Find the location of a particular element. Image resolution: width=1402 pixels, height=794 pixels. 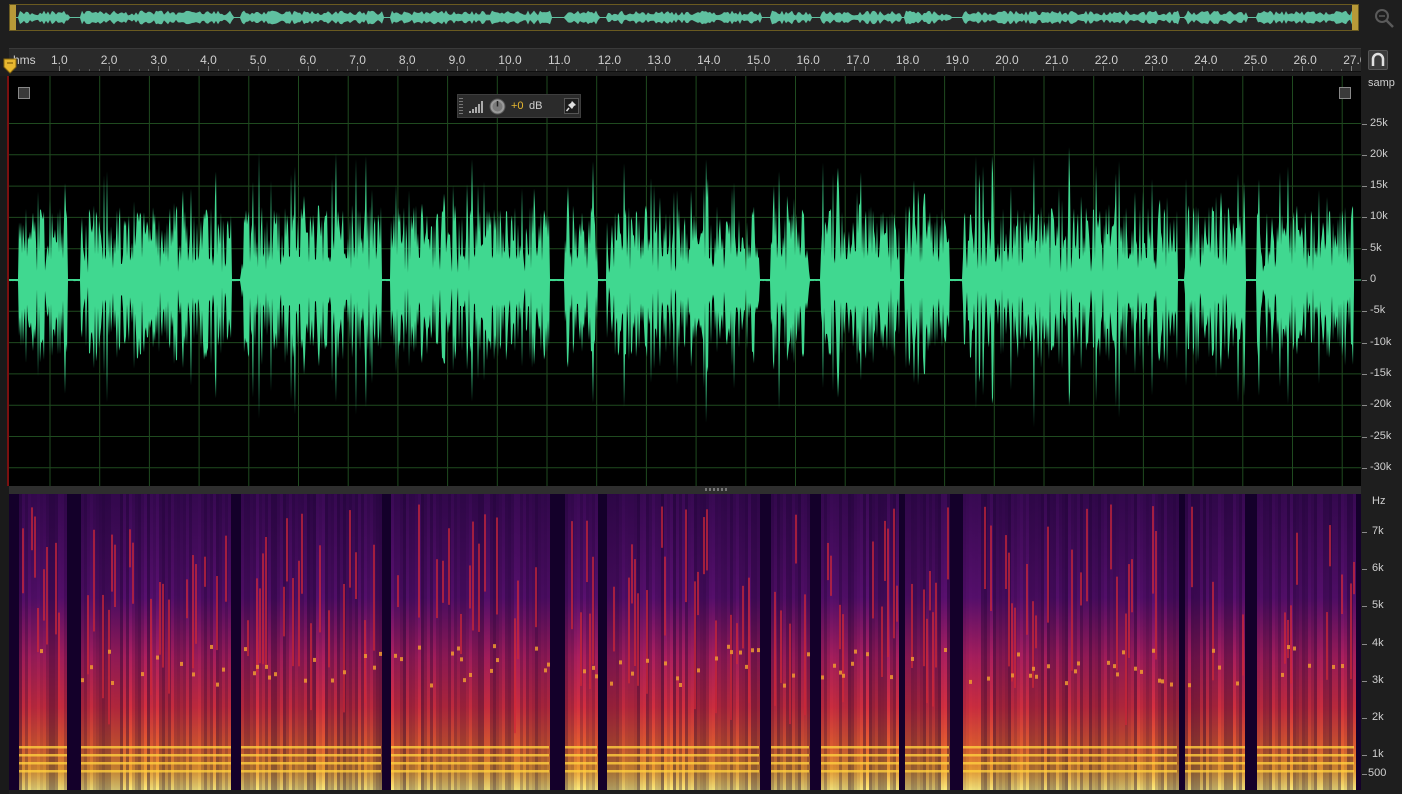

zoom-magnifier-icon is located at coordinates (1384, 18).